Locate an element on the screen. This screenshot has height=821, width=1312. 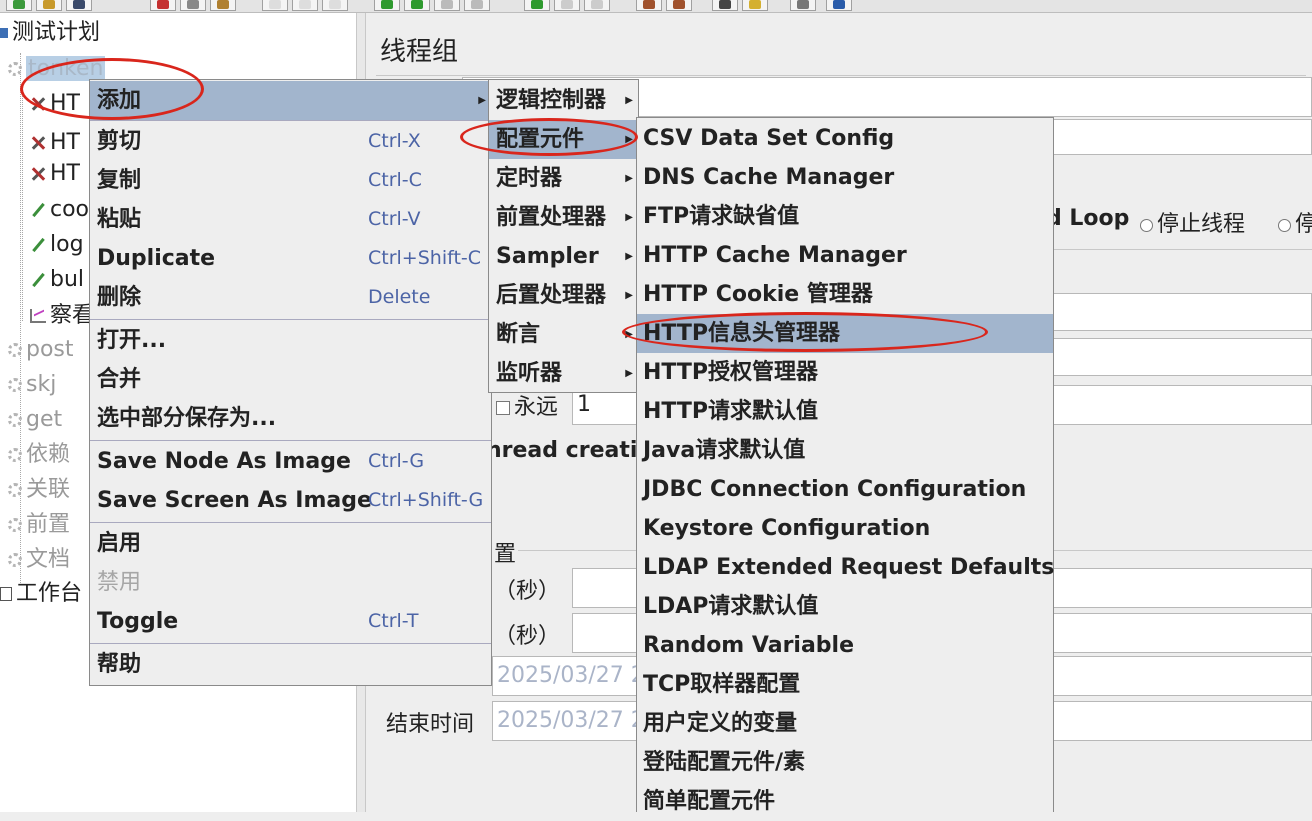
copy-button is located at coordinates (193, 5).